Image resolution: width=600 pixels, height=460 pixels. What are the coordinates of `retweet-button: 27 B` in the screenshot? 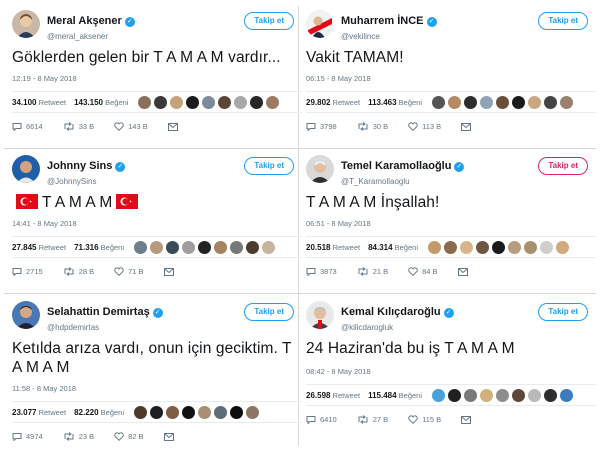 It's located at (372, 419).